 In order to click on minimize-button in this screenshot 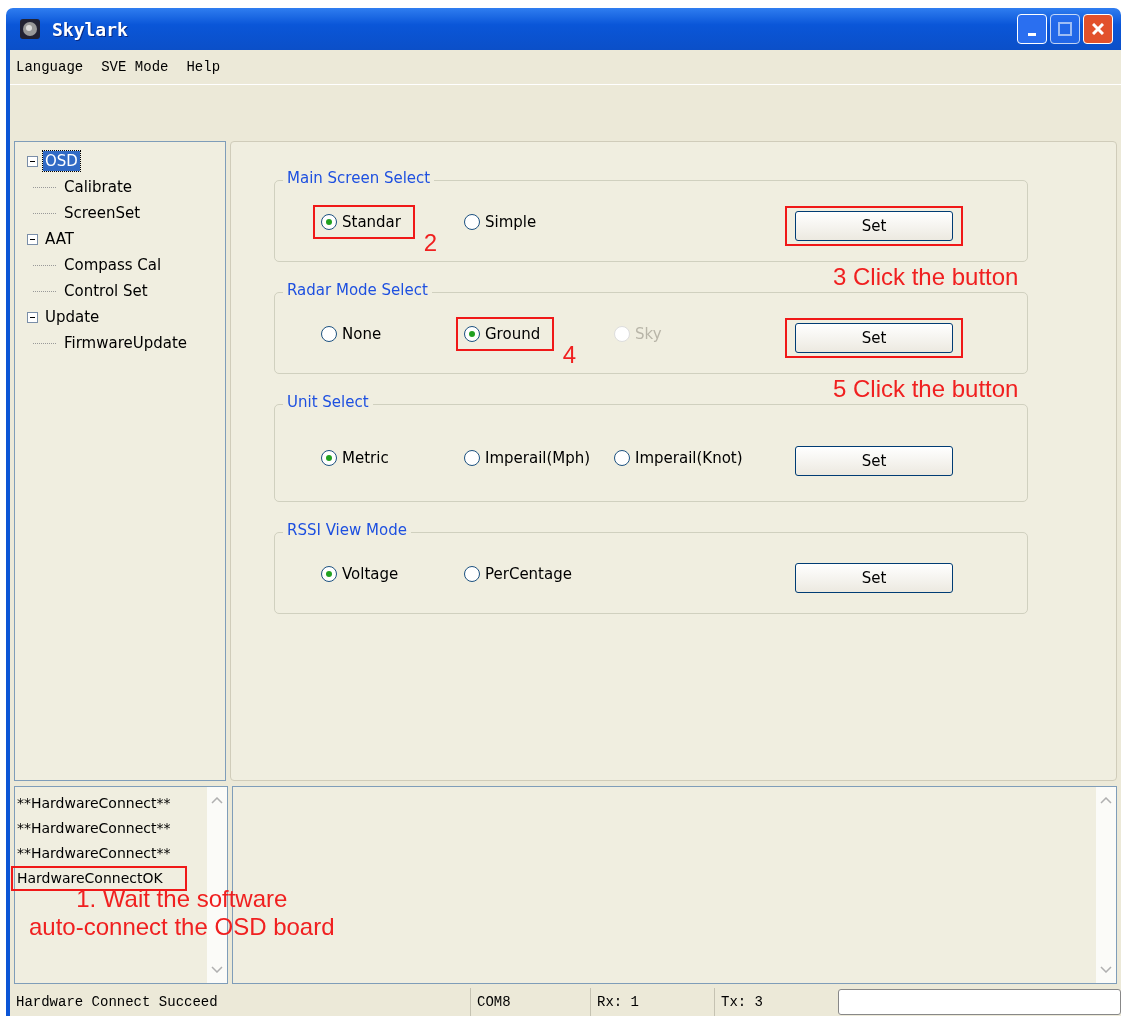, I will do `click(1032, 29)`.